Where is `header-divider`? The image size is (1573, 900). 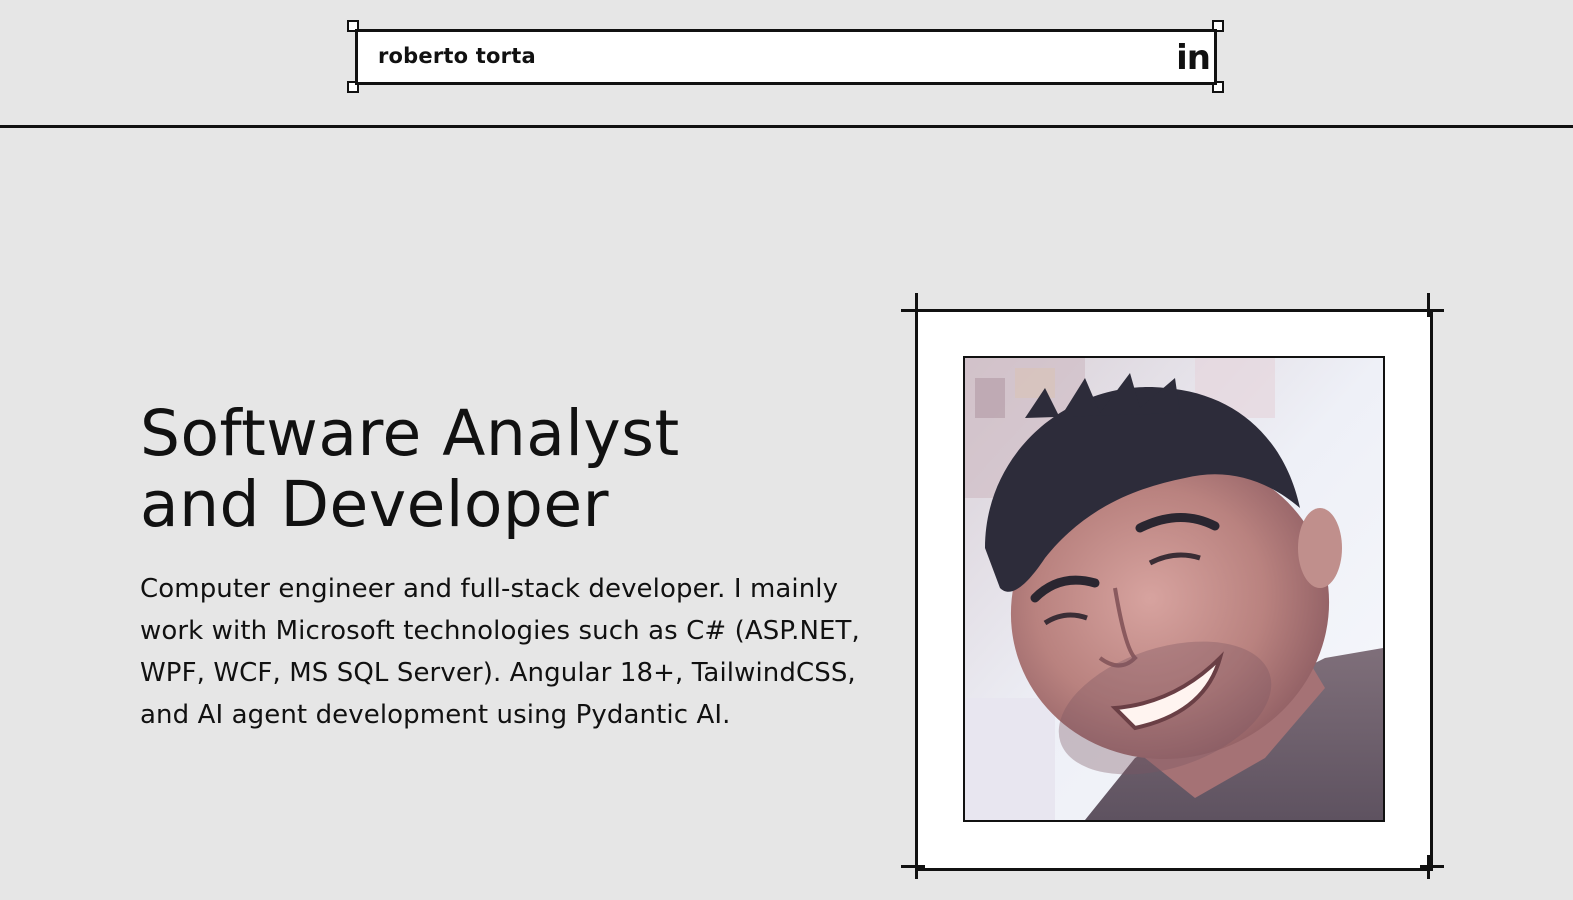
header-divider is located at coordinates (786, 126).